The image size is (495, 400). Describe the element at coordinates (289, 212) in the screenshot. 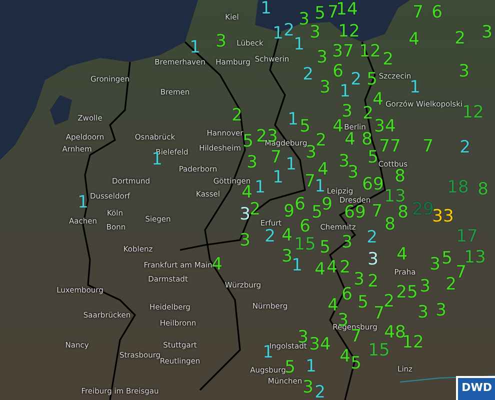

I see `strike-count: 9` at that location.